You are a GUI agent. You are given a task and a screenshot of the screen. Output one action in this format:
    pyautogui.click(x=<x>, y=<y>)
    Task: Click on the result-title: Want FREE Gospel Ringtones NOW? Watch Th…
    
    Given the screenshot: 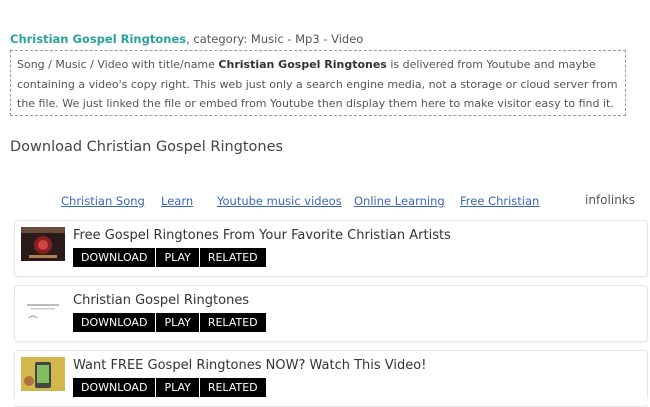 What is the action you would take?
    pyautogui.click(x=249, y=365)
    